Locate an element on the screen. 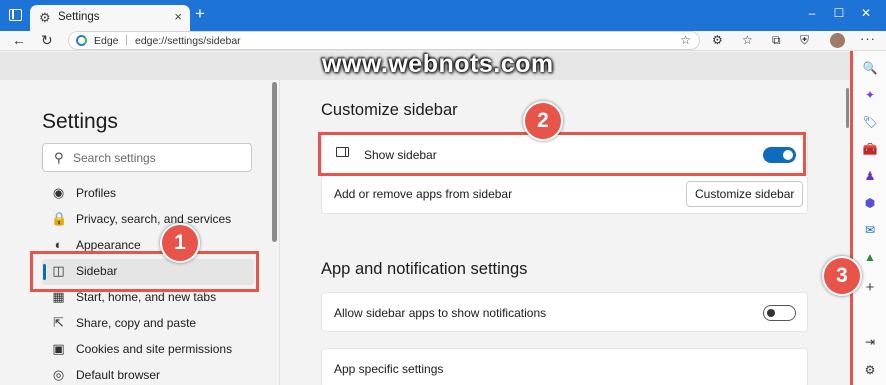 This screenshot has width=886, height=385. nav-label: Share, copy and paste is located at coordinates (136, 323).